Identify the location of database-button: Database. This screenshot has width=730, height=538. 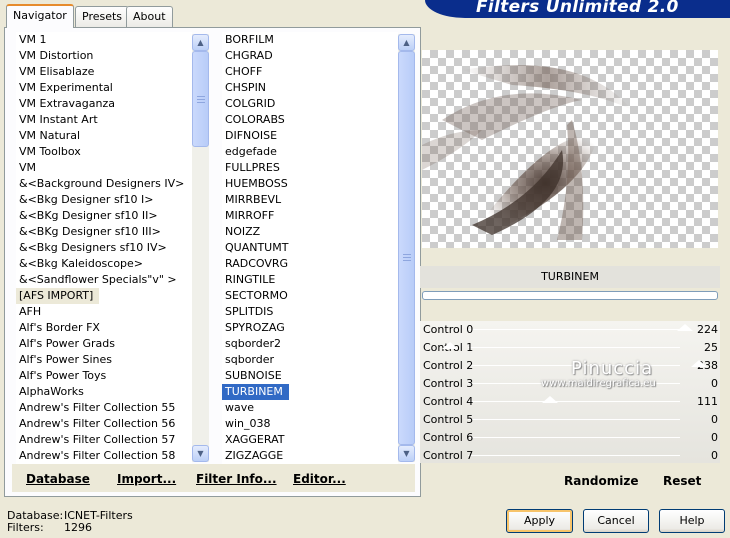
(58, 479).